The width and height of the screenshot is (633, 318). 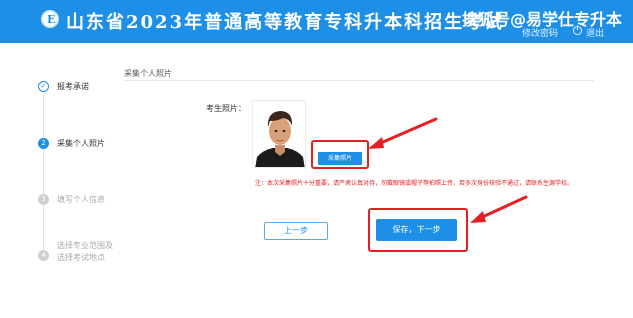 I want to click on step-number: 2, so click(x=43, y=143).